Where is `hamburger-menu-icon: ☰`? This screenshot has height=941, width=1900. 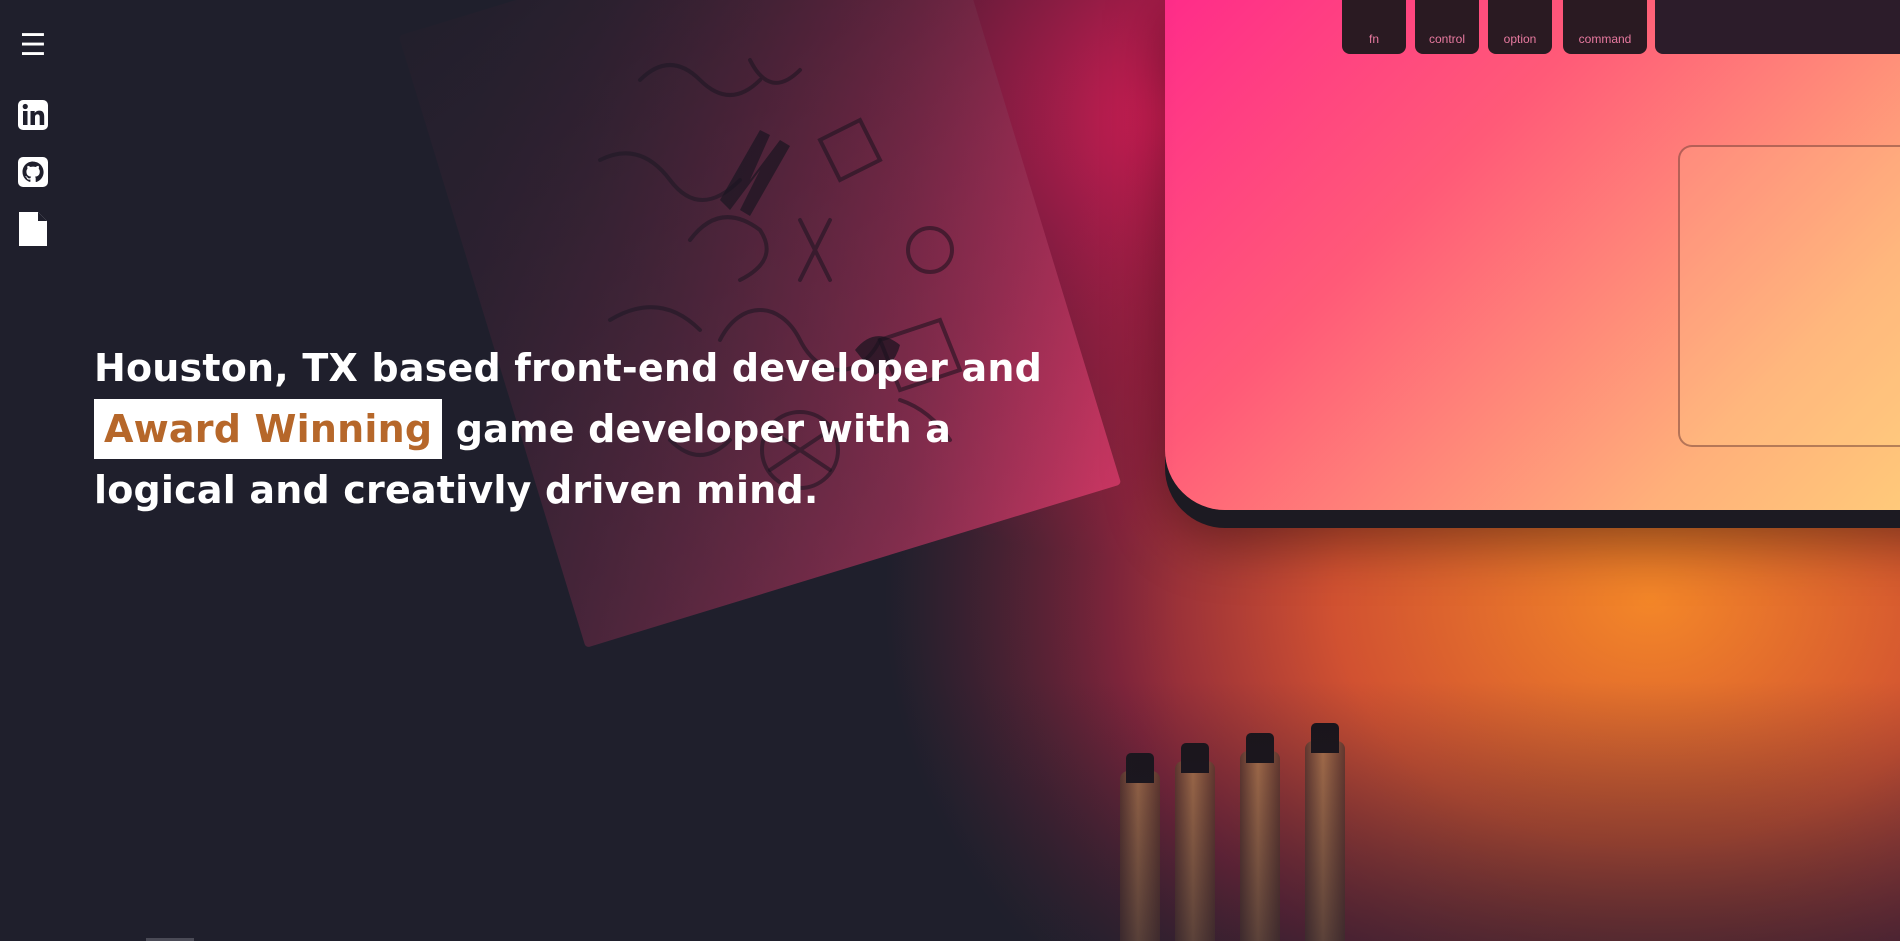 hamburger-menu-icon: ☰ is located at coordinates (33, 46).